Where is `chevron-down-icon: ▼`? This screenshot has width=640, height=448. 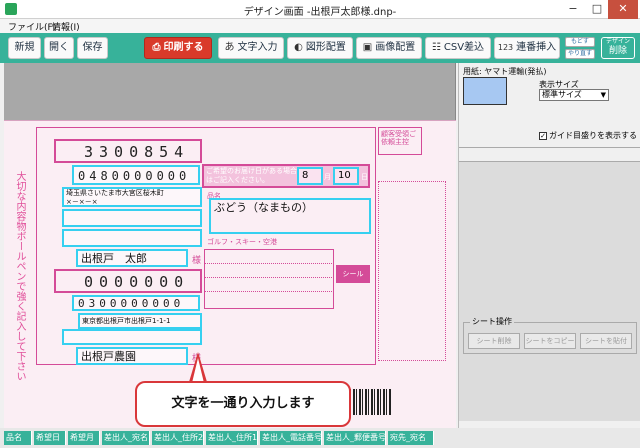
chevron-down-icon: ▼ is located at coordinates (603, 95).